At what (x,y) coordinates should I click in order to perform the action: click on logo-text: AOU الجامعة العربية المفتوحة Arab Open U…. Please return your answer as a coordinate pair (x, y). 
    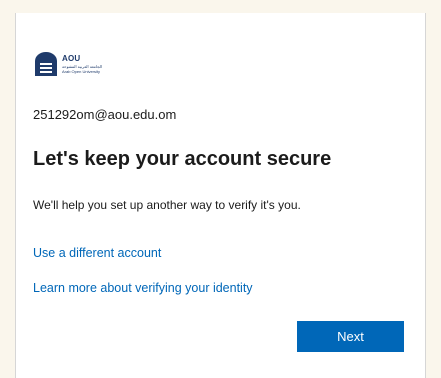
    Looking at the image, I should click on (82, 63).